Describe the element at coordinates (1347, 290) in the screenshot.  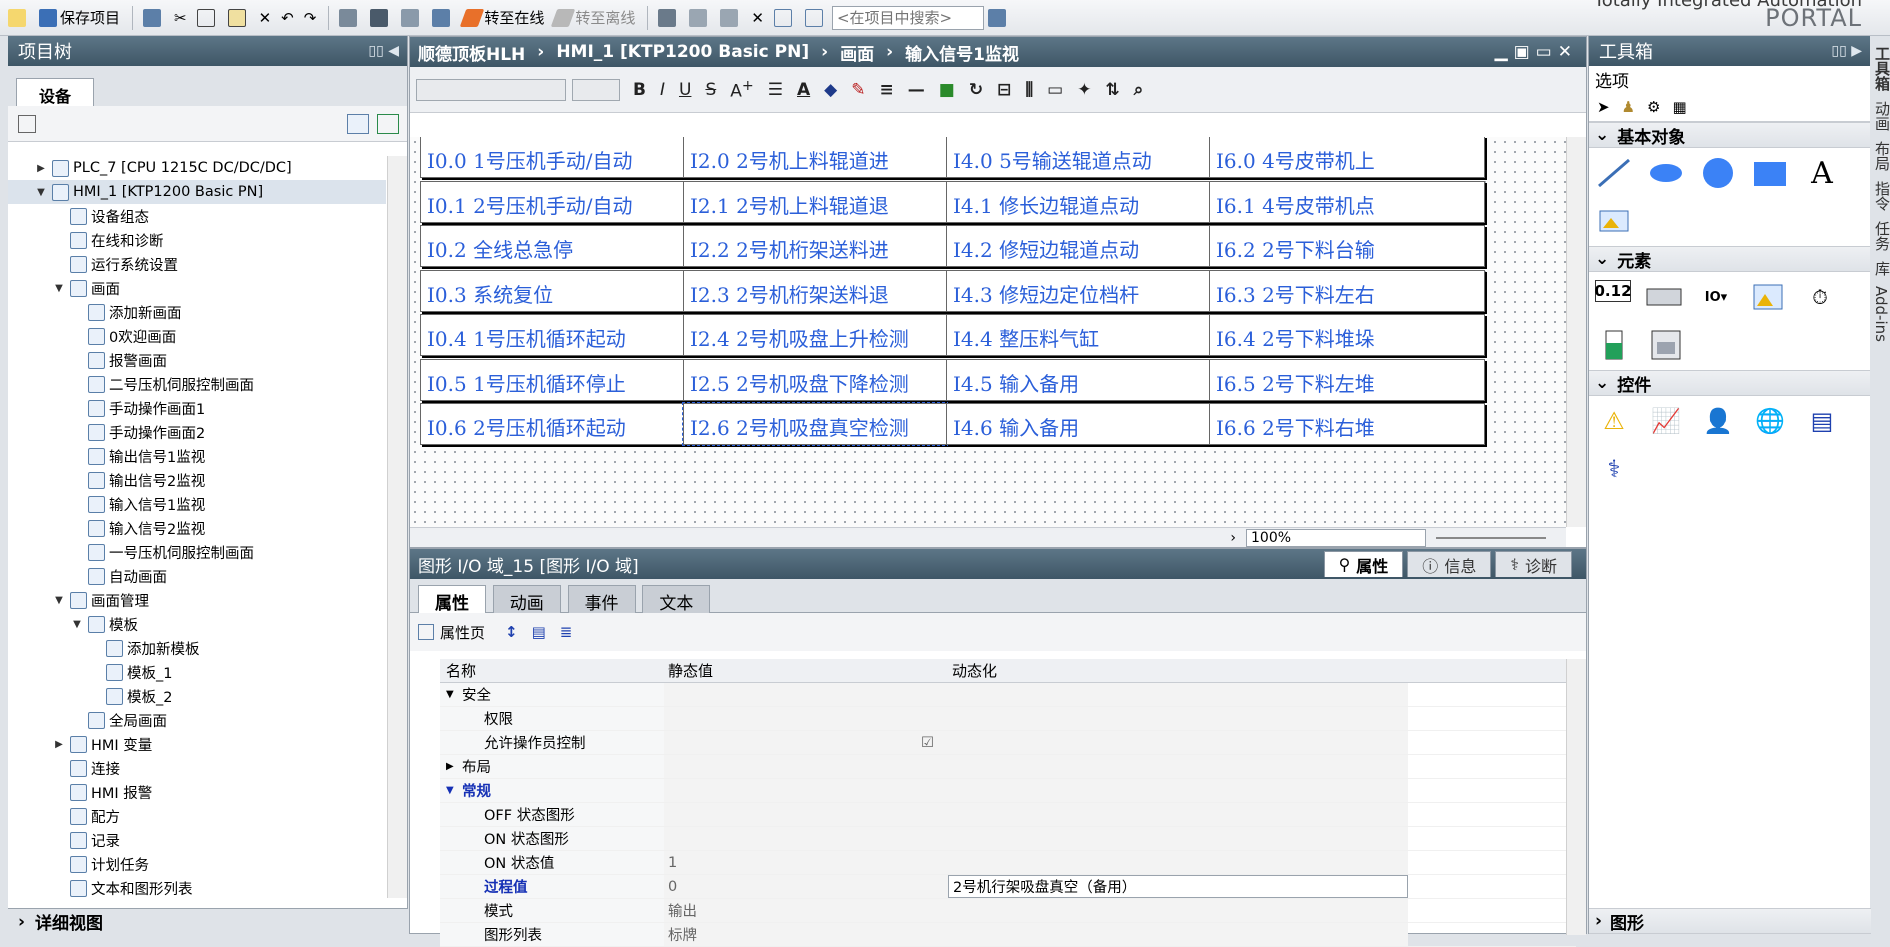
I see `io-field: I6.3 2号下料左右` at that location.